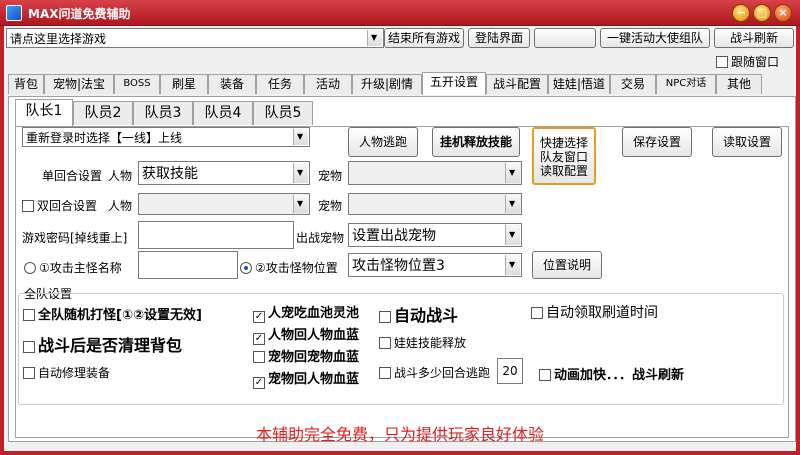  What do you see at coordinates (747, 61) in the screenshot?
I see `follow-window-checkbox: 跟随窗口` at bounding box center [747, 61].